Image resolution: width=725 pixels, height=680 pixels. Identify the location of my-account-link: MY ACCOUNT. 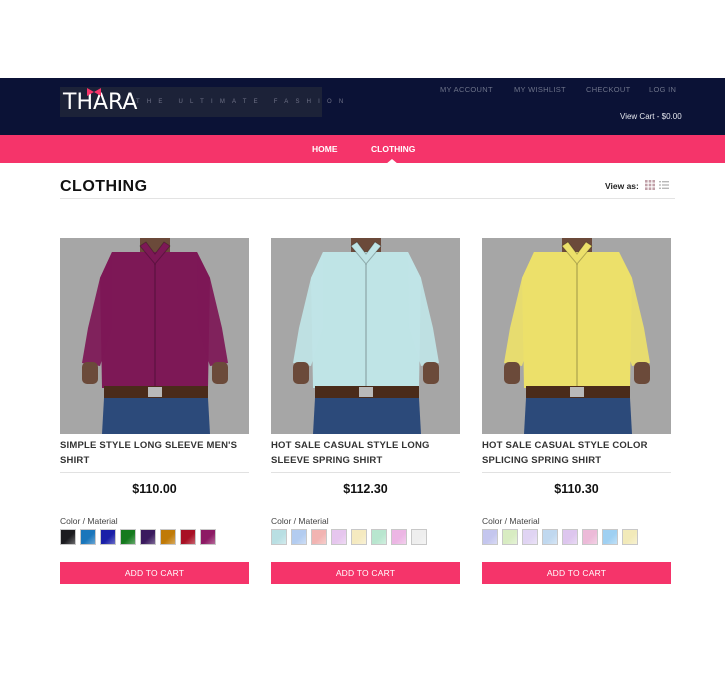
(466, 89).